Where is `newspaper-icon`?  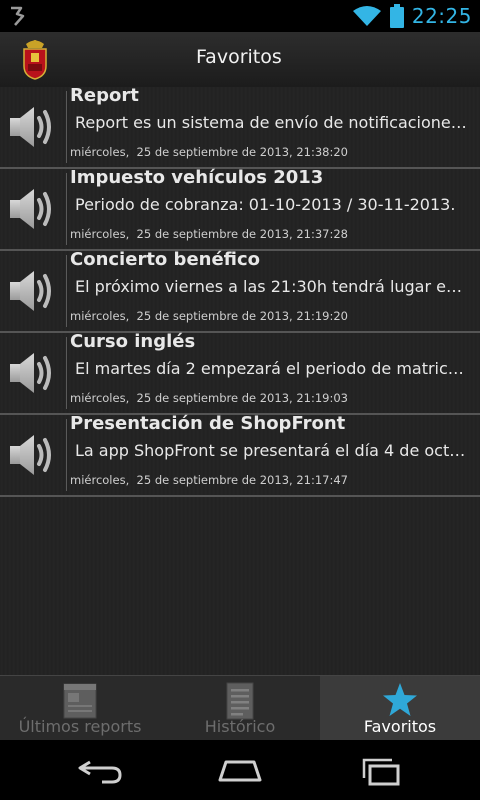
newspaper-icon is located at coordinates (80, 701).